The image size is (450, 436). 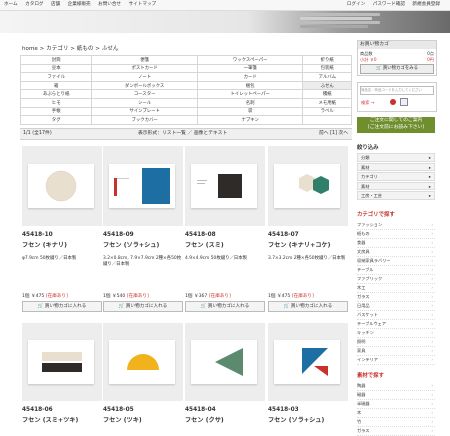 What do you see at coordinates (70, 48) in the screenshot?
I see `breadcrumb: home > カテゴリ > 紙もの > ふせん` at bounding box center [70, 48].